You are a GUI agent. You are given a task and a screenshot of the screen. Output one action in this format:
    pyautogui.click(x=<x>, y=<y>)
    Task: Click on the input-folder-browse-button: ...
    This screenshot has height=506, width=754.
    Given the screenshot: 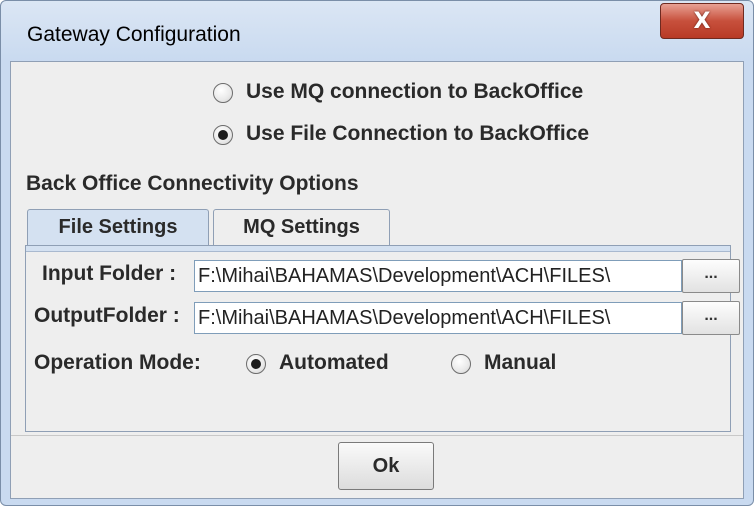 What is the action you would take?
    pyautogui.click(x=711, y=276)
    